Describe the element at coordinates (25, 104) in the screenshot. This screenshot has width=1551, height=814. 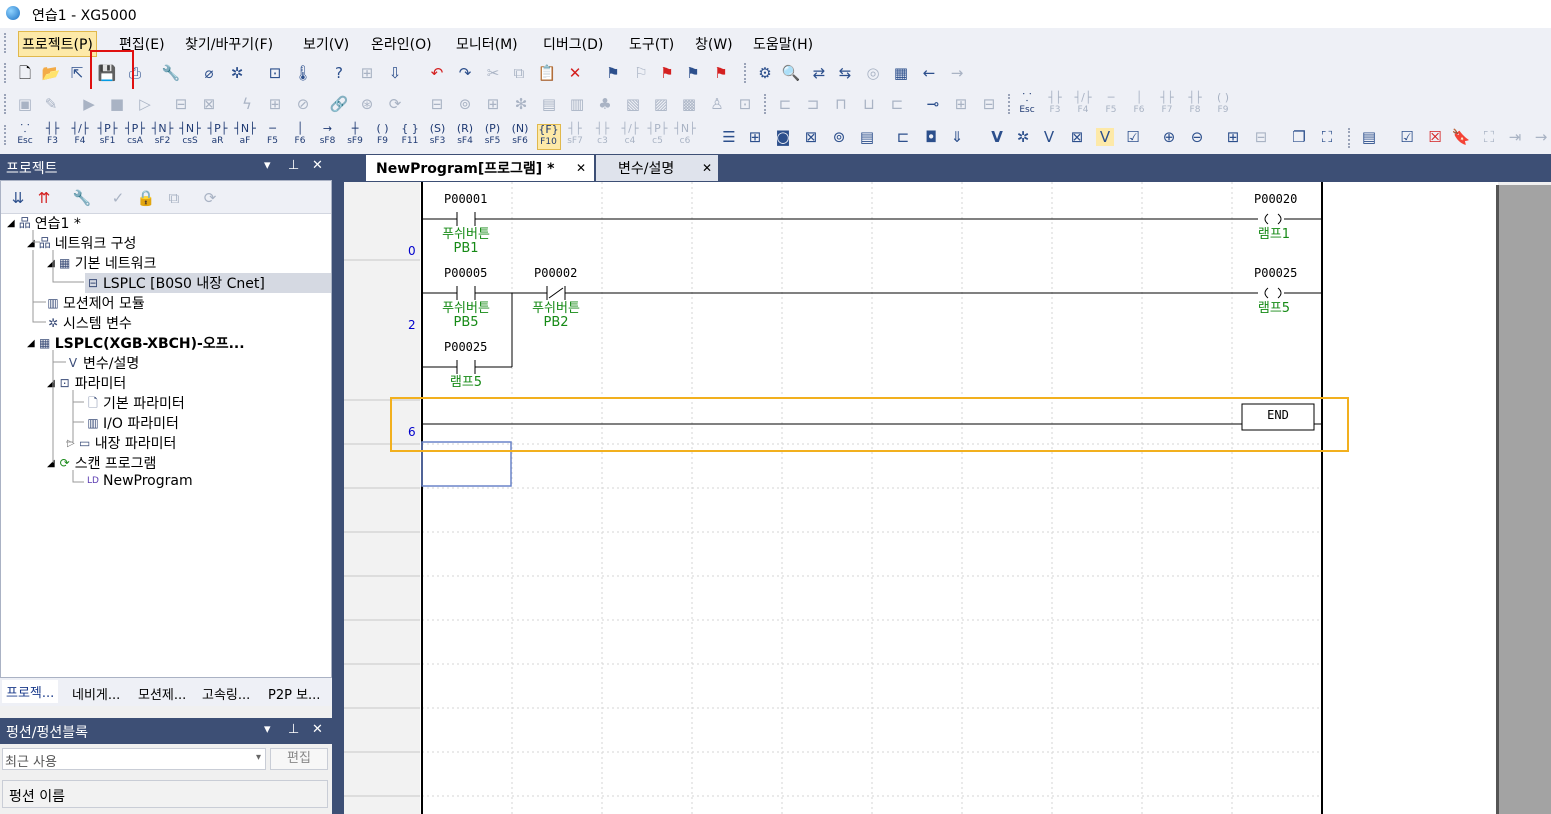
I see `online-mode-icon: ▣` at that location.